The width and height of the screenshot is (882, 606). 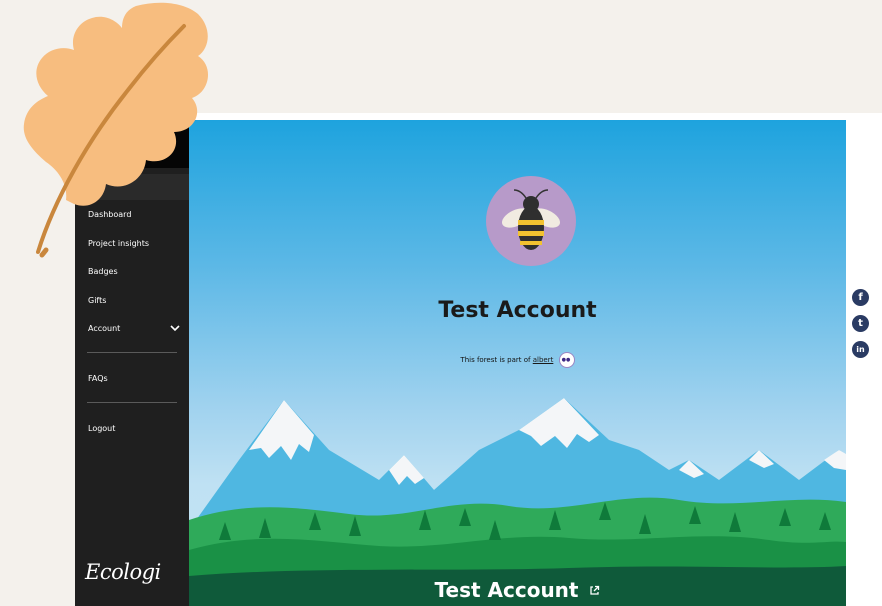 What do you see at coordinates (98, 378) in the screenshot?
I see `sidebar-item-faqs: FAQs` at bounding box center [98, 378].